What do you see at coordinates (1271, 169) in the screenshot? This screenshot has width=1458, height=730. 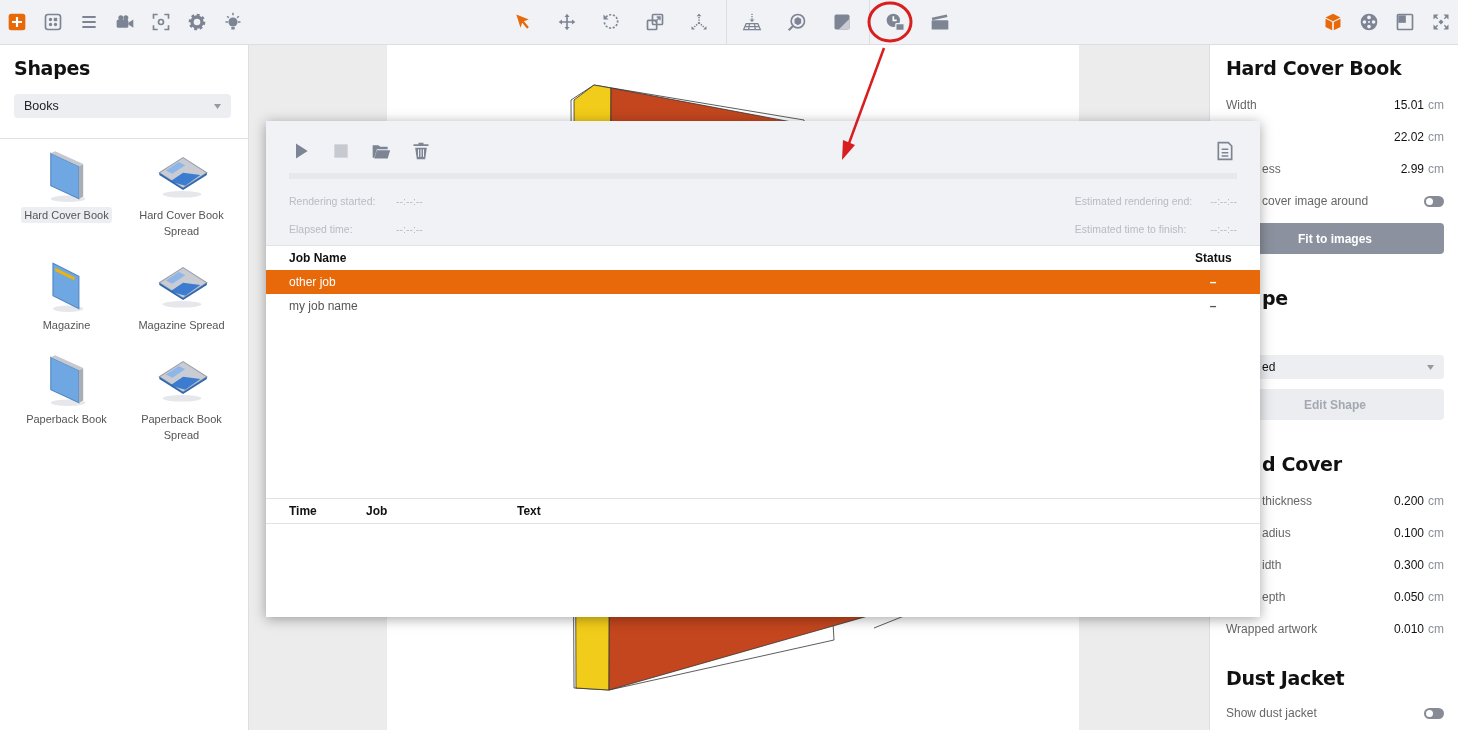 I see `property-label: ess` at bounding box center [1271, 169].